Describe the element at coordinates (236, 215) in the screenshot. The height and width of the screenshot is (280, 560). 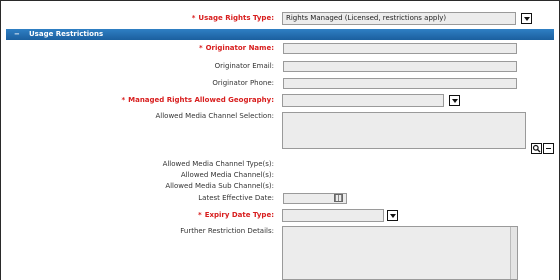
I see `expiry-date-type-label: * Expiry Date Type:` at that location.